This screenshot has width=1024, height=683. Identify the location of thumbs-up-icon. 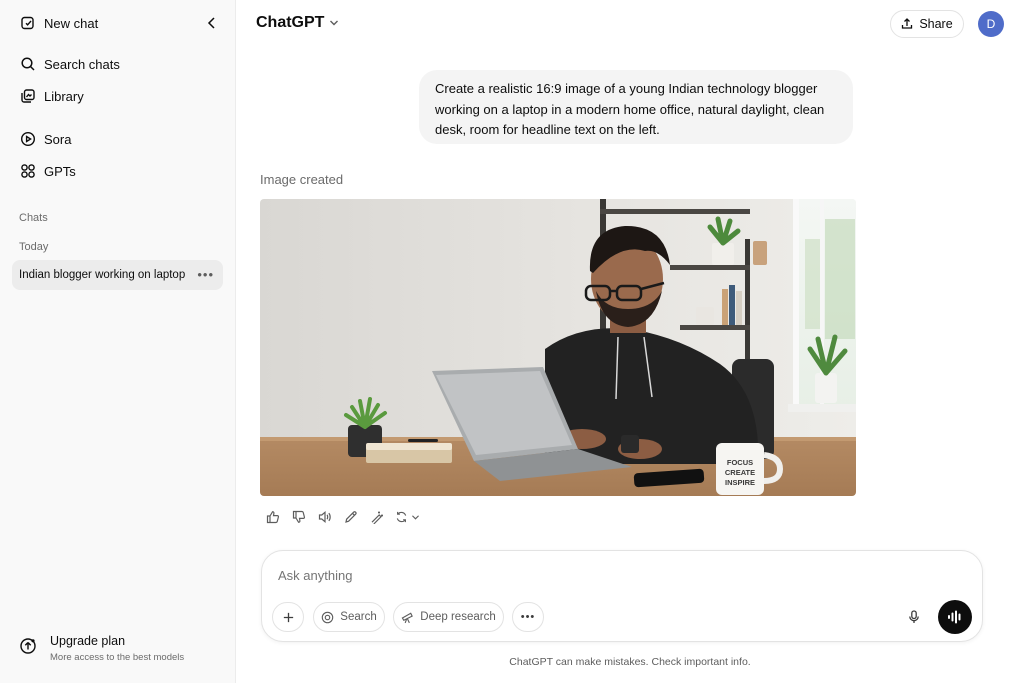
(273, 517).